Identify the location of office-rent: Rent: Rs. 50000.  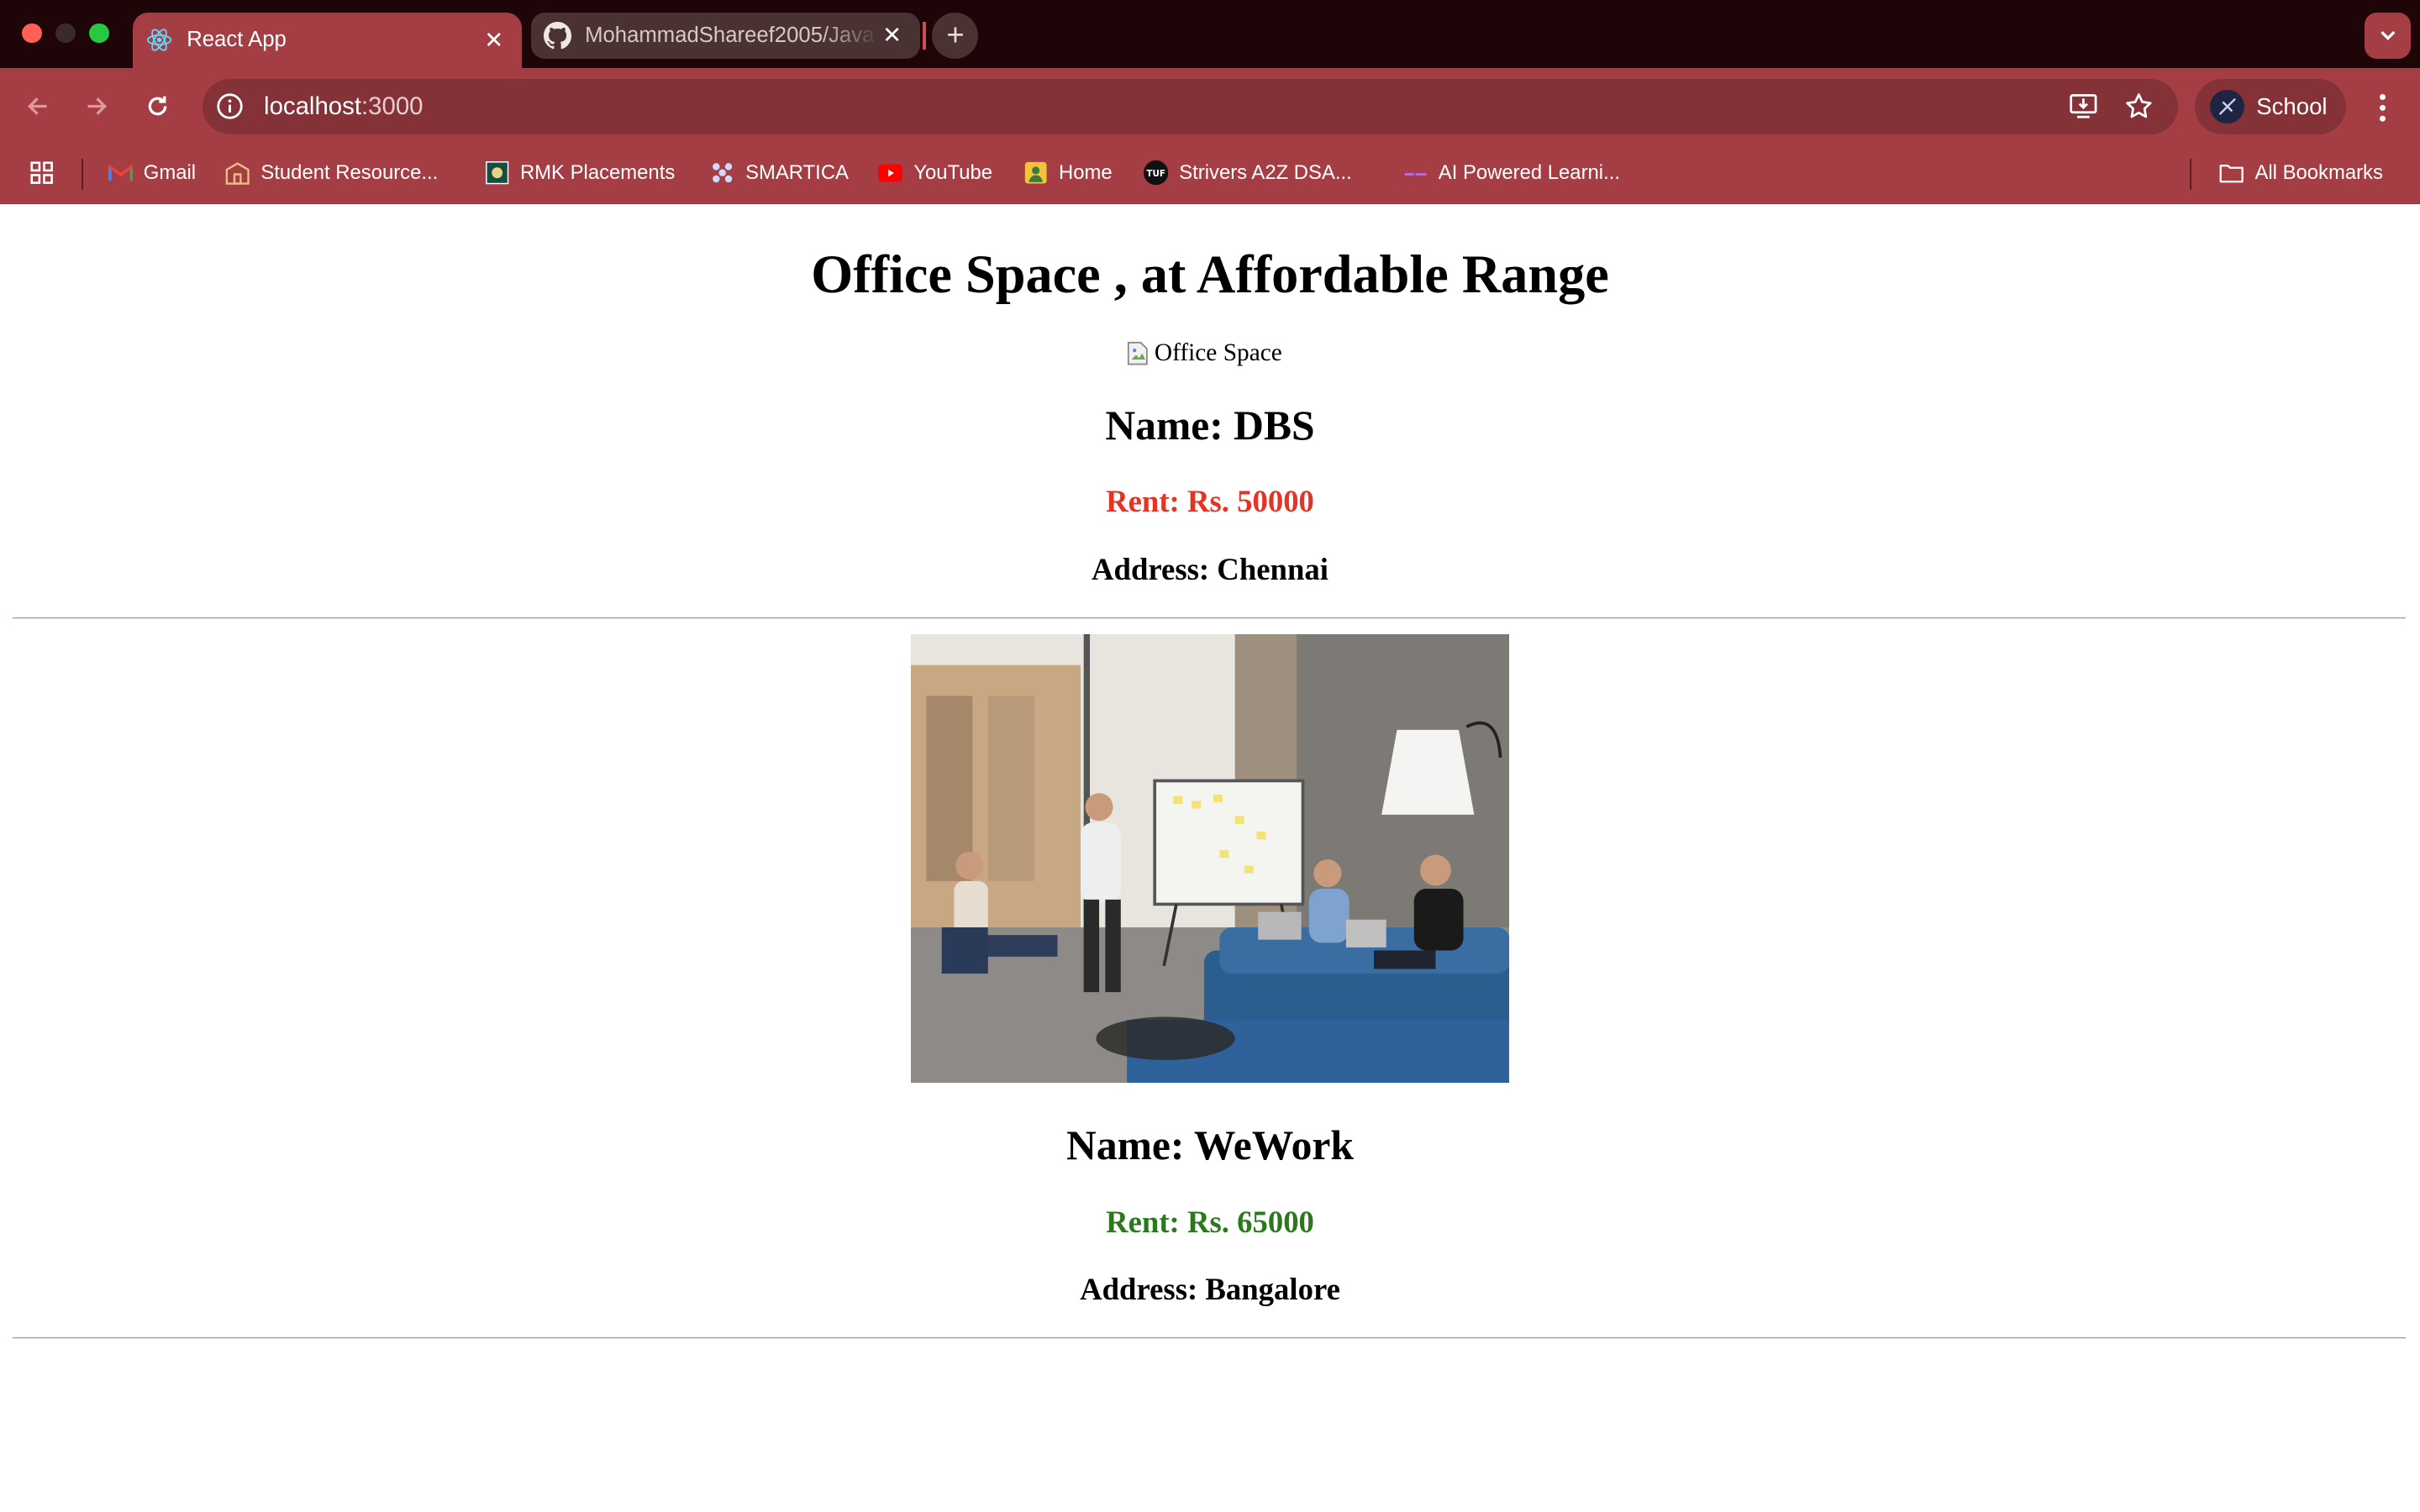
(1210, 500).